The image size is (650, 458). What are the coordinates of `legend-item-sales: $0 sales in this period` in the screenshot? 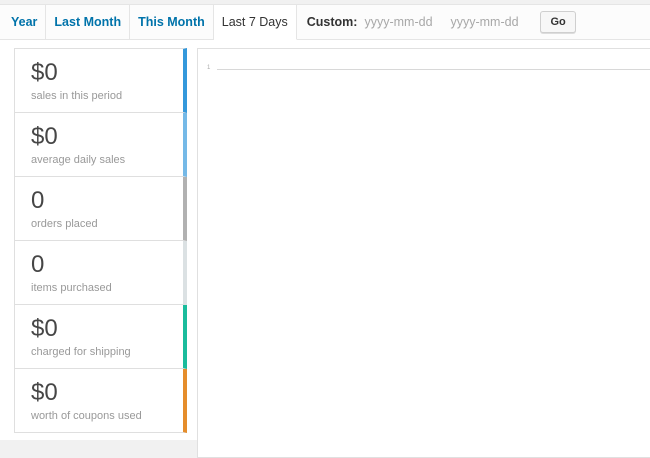 It's located at (100, 80).